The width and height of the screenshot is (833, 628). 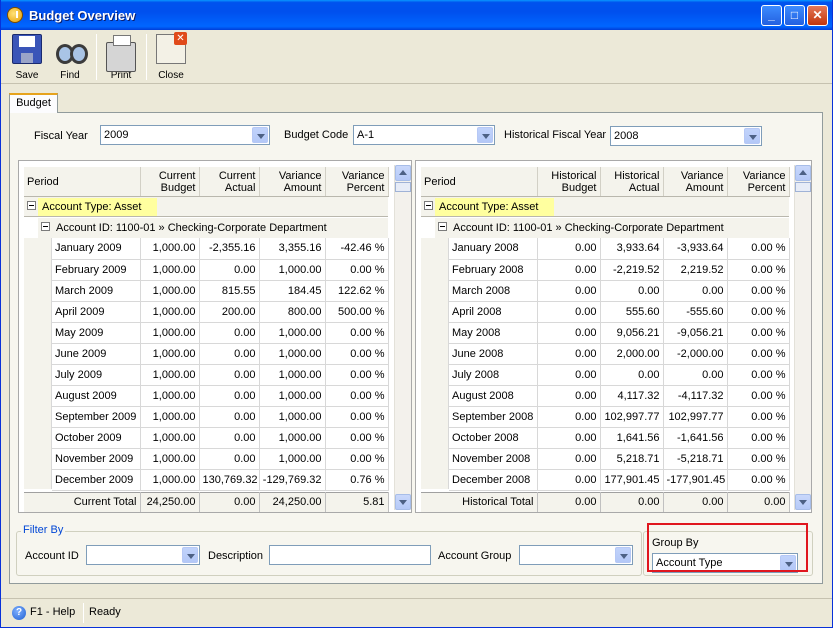 I want to click on table-row: October 2008 0.00 1,641.56 -1,641.56 0.00 %, so click(x=619, y=438).